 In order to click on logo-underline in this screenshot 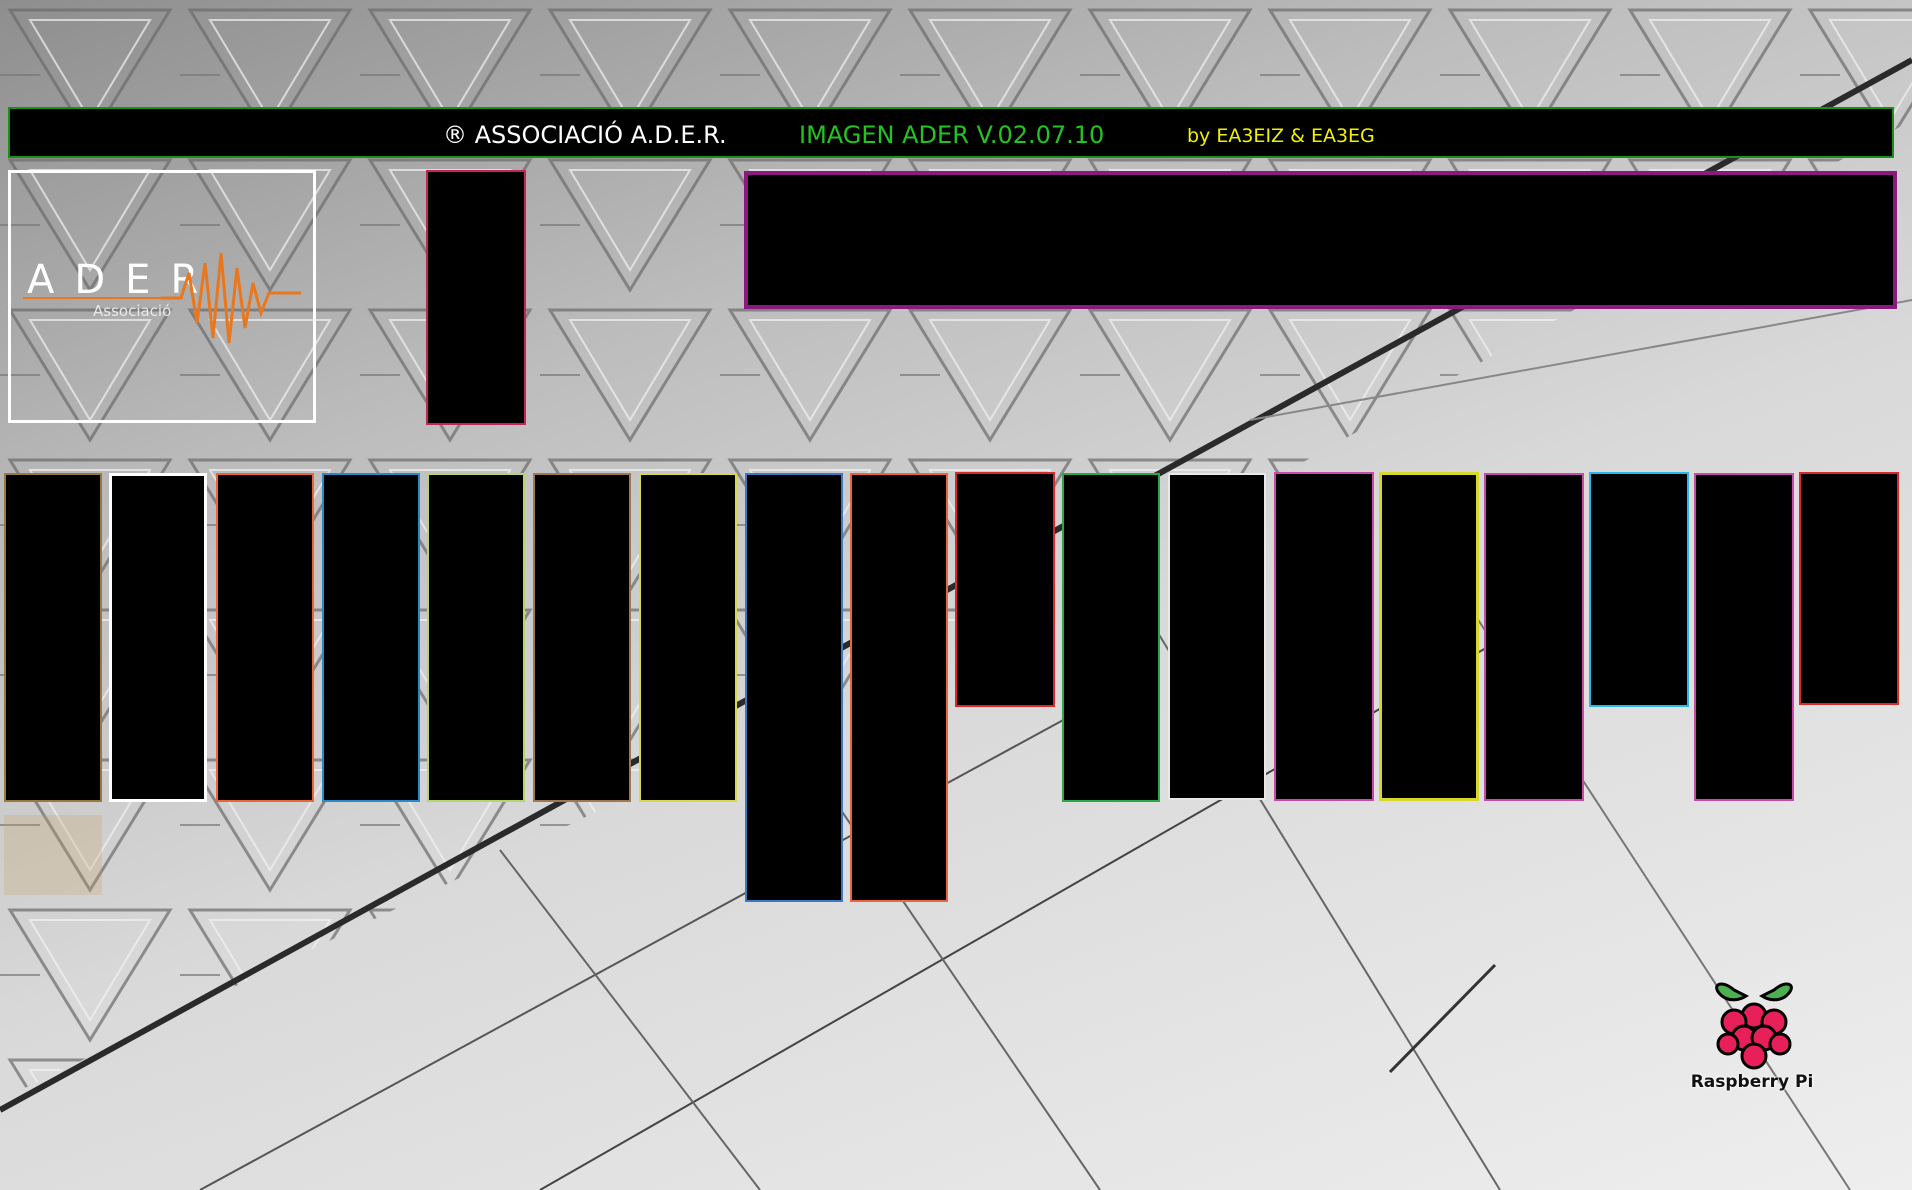, I will do `click(103, 298)`.